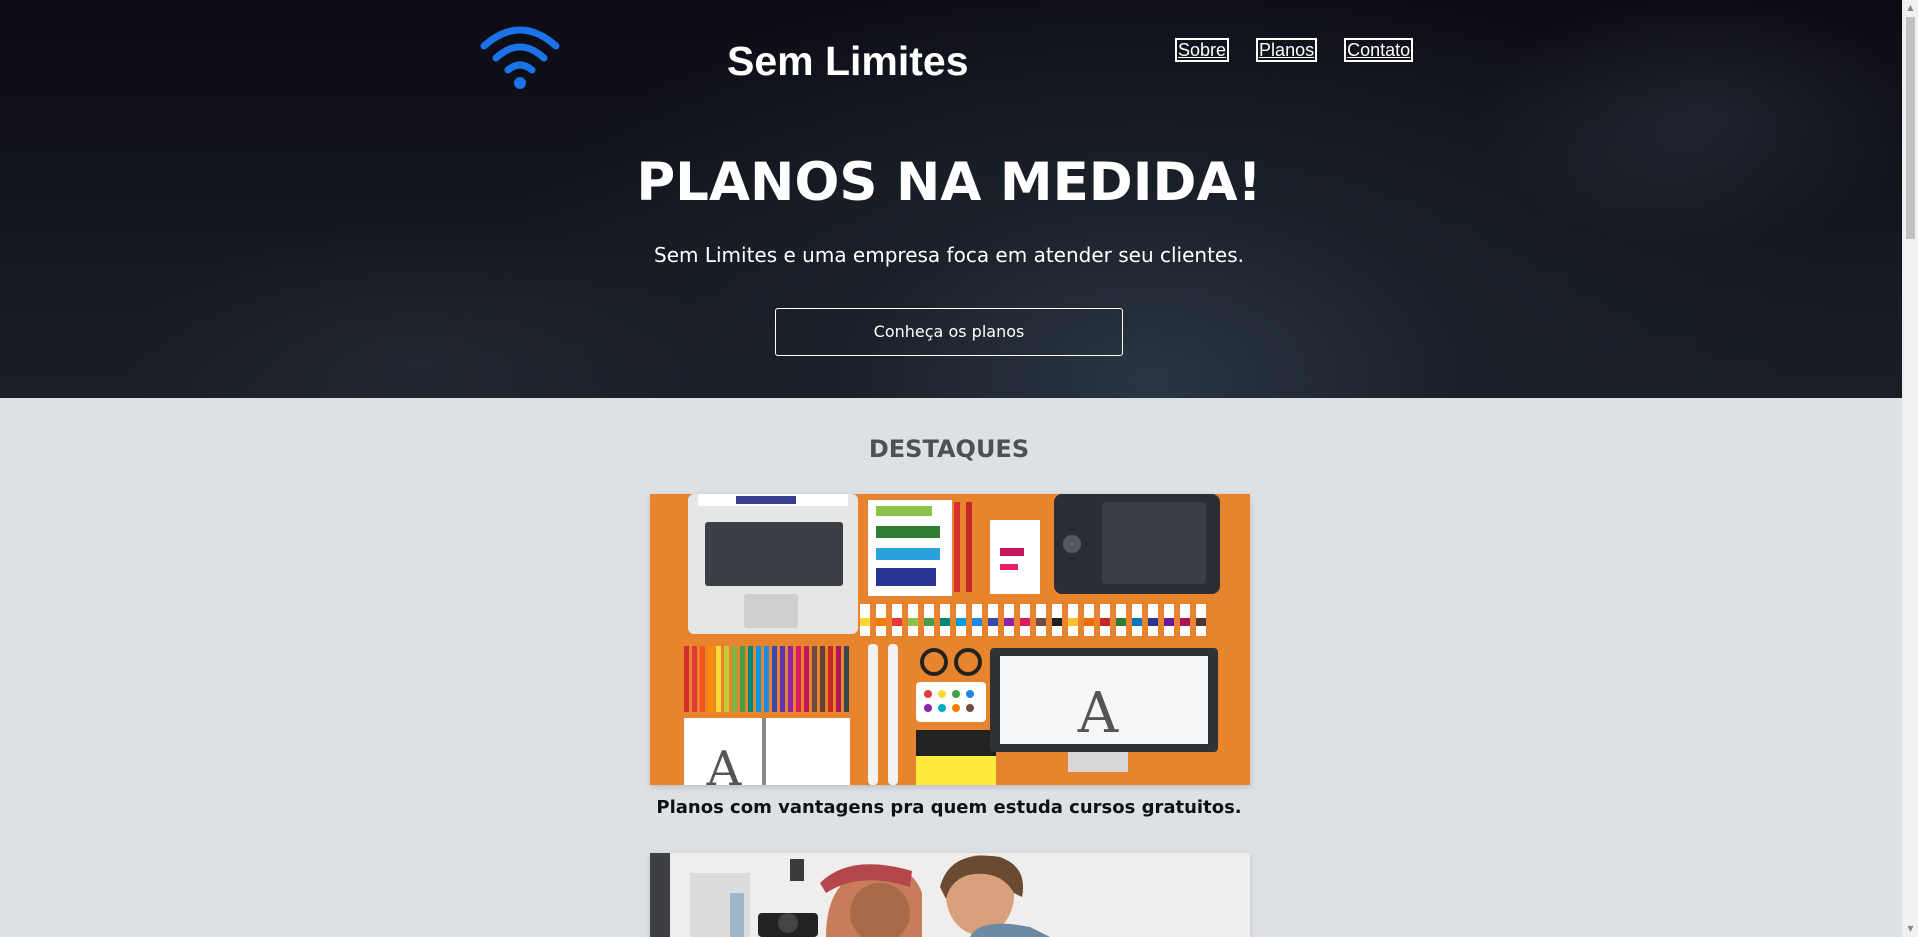 Image resolution: width=1918 pixels, height=937 pixels. What do you see at coordinates (1910, 468) in the screenshot?
I see `vertical-scrollbar: ▲ ▼` at bounding box center [1910, 468].